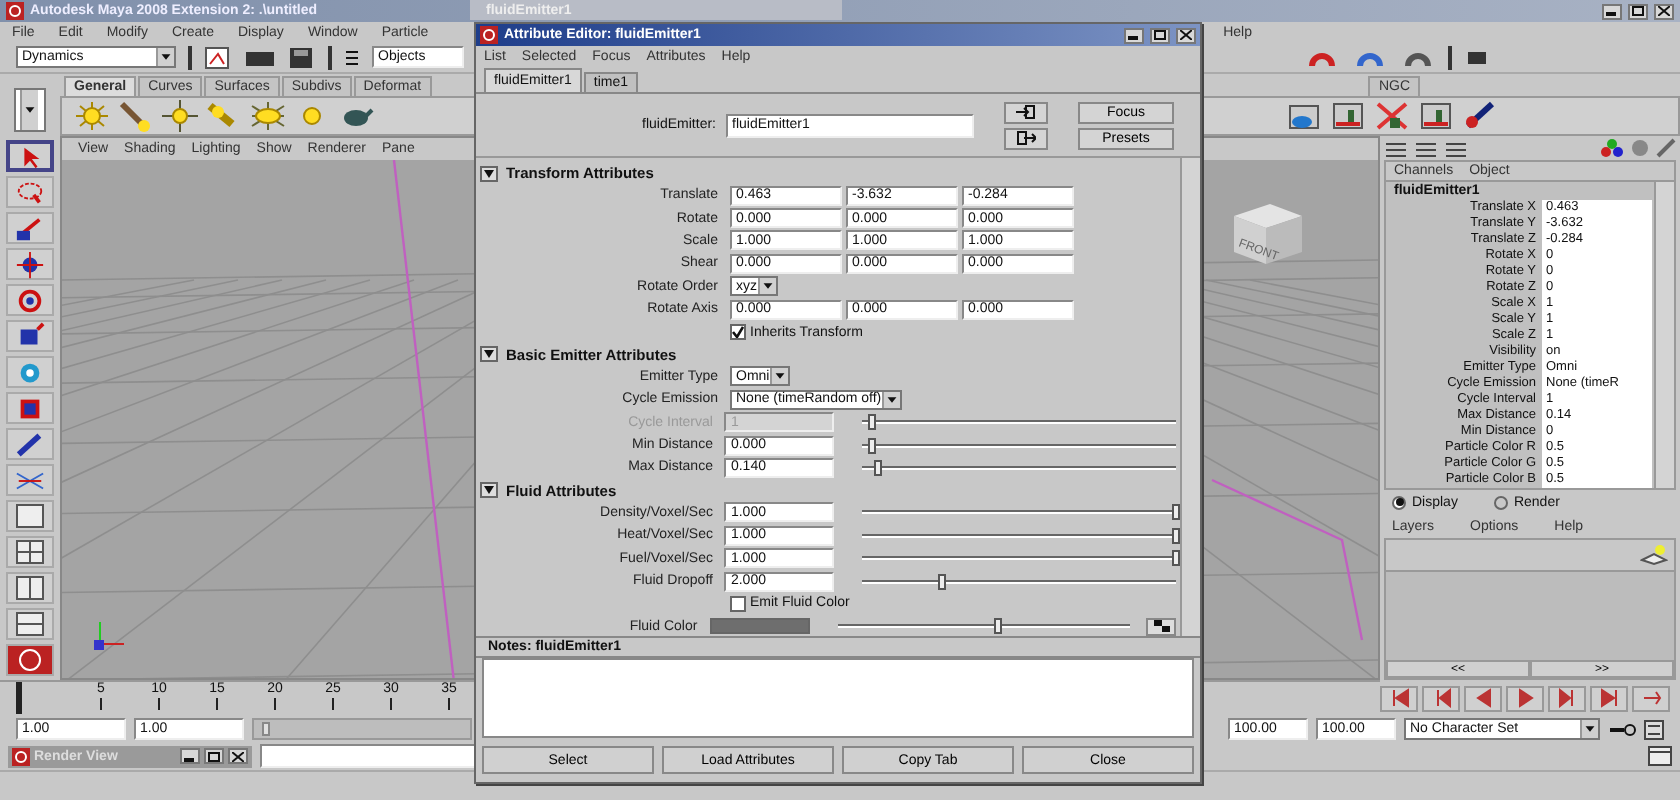 This screenshot has width=1680, height=800. I want to click on next-key-icon, so click(1609, 698).